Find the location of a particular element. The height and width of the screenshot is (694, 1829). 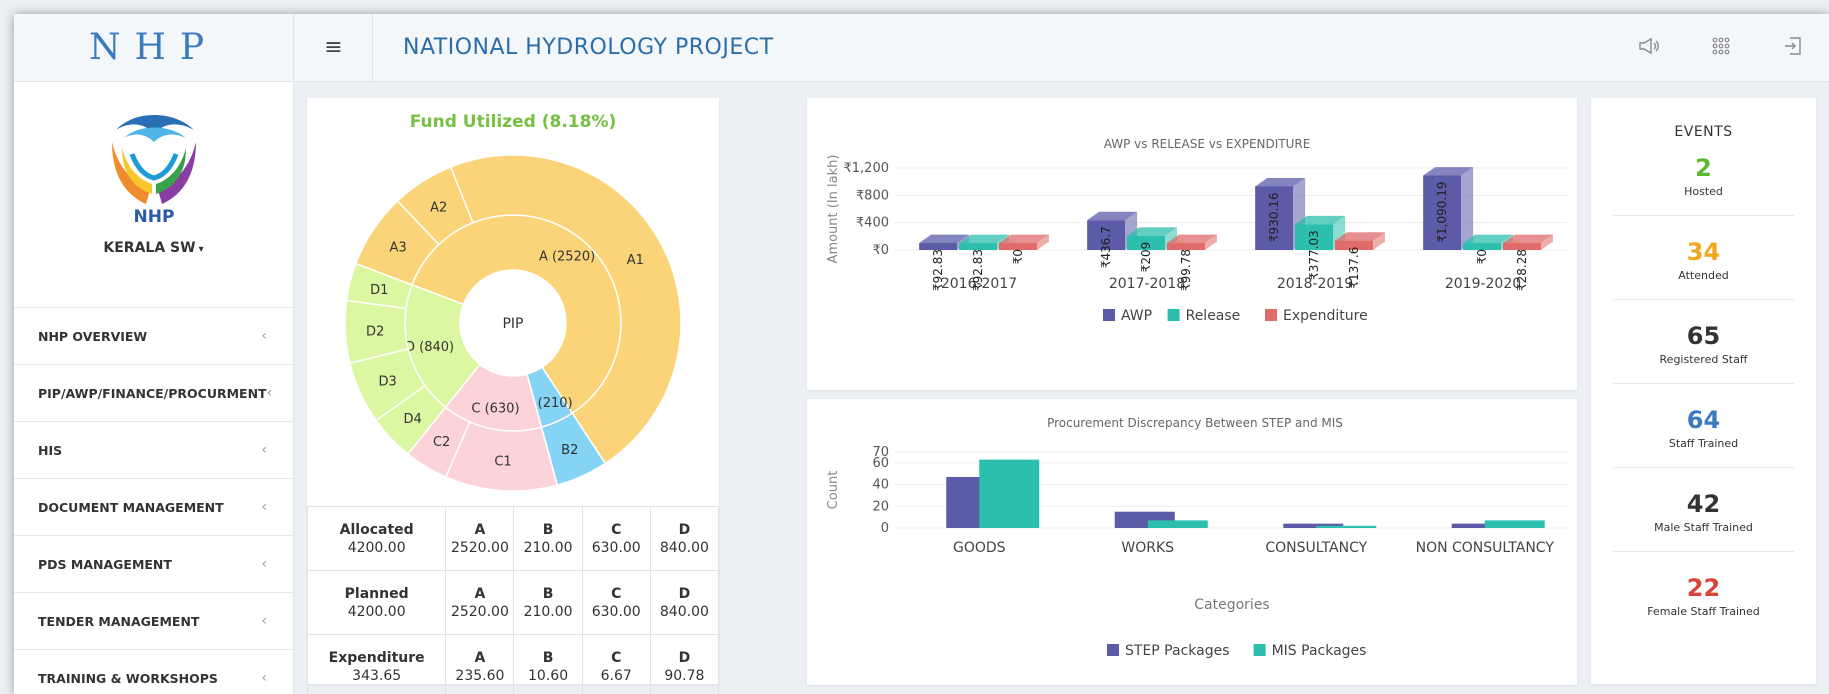

sunburst-outer-label: D4 is located at coordinates (413, 419).